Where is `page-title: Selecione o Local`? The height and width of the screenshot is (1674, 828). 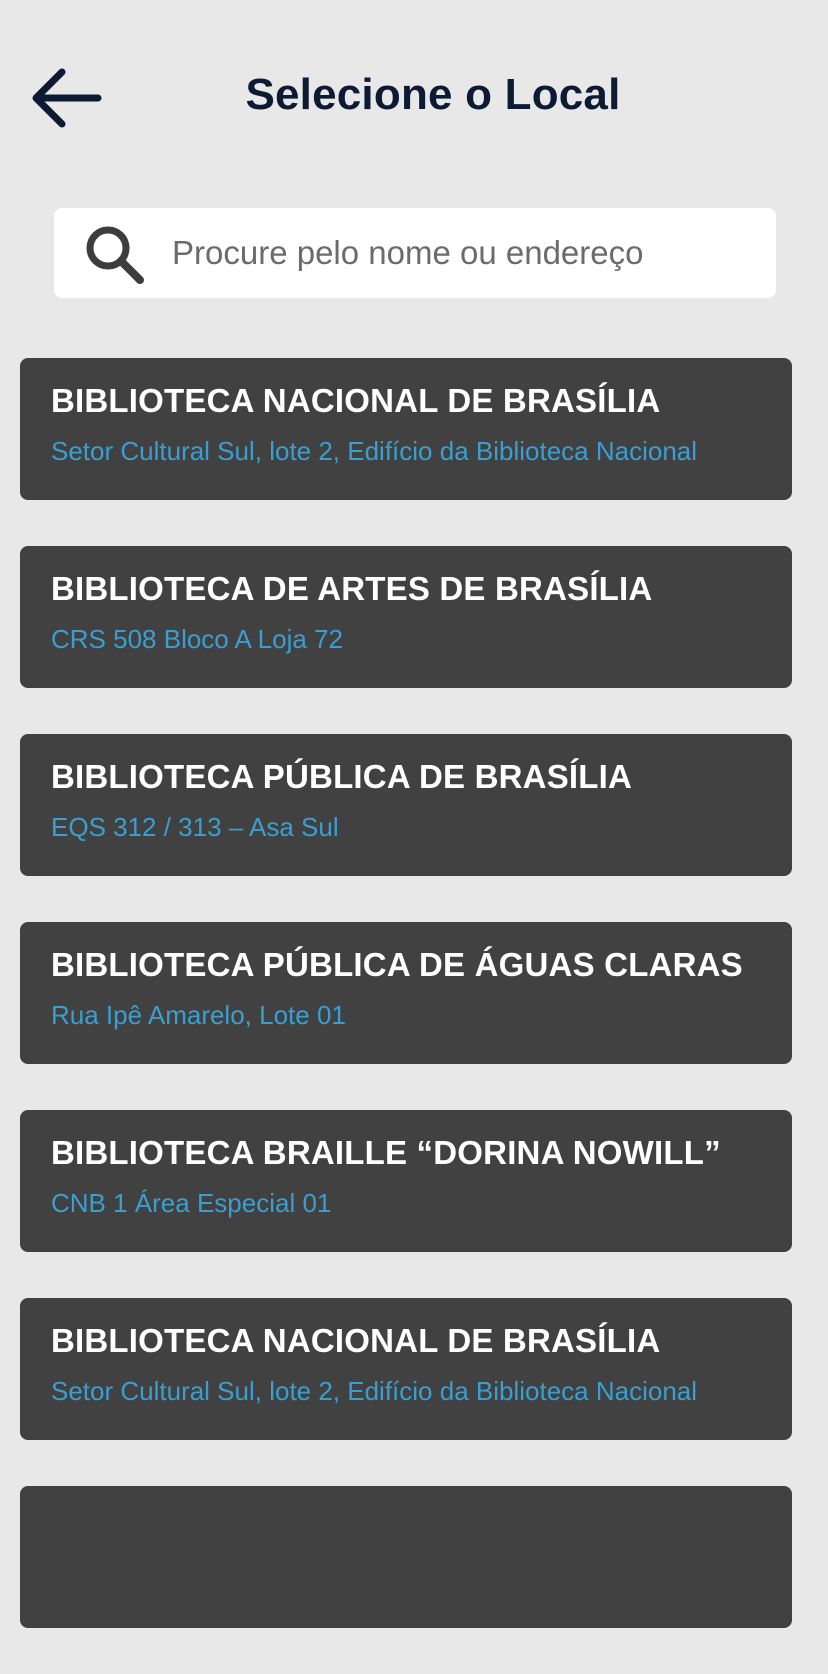
page-title: Selecione o Local is located at coordinates (433, 94).